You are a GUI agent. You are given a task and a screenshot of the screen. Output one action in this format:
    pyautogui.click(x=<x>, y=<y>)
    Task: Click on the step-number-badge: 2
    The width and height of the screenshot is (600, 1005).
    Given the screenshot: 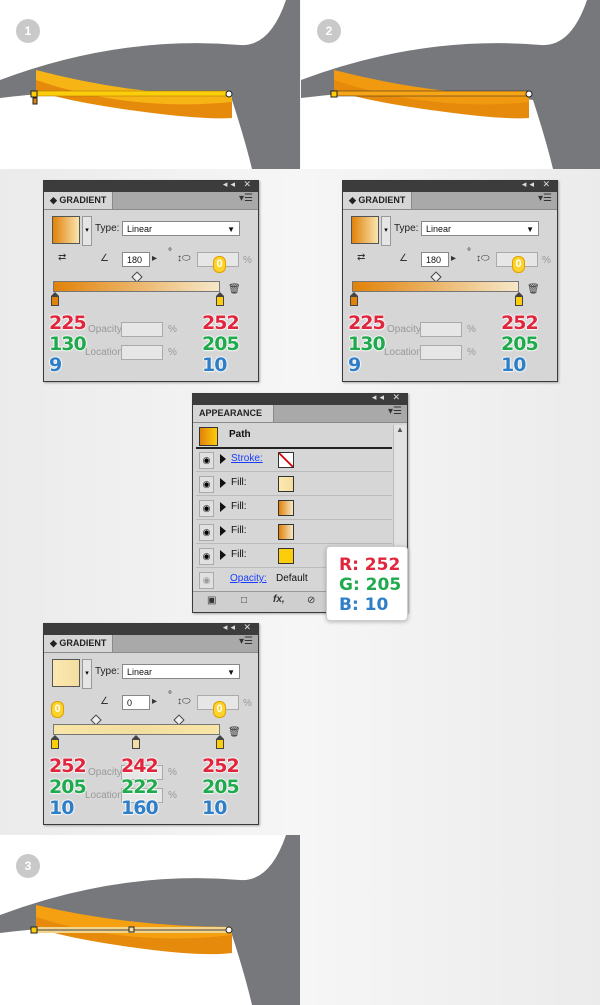 What is the action you would take?
    pyautogui.click(x=329, y=31)
    